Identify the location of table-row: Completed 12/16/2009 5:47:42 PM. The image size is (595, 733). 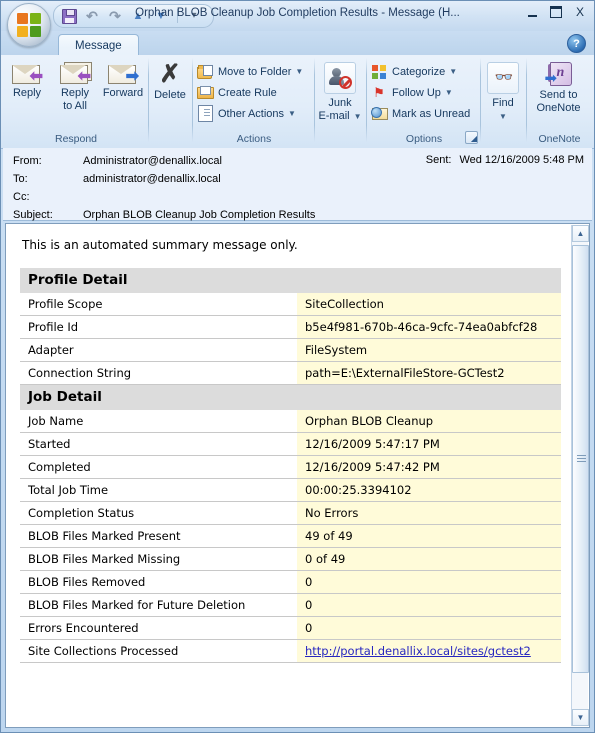
(290, 467).